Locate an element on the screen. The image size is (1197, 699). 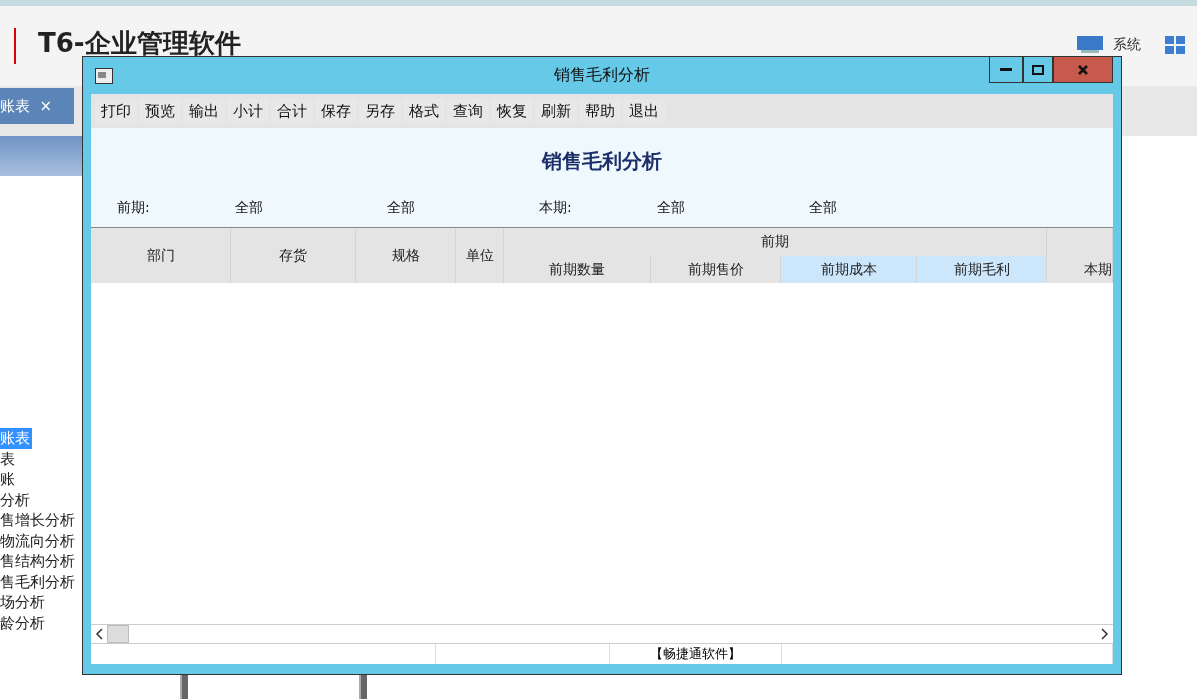
maximize-icon is located at coordinates (1038, 69).